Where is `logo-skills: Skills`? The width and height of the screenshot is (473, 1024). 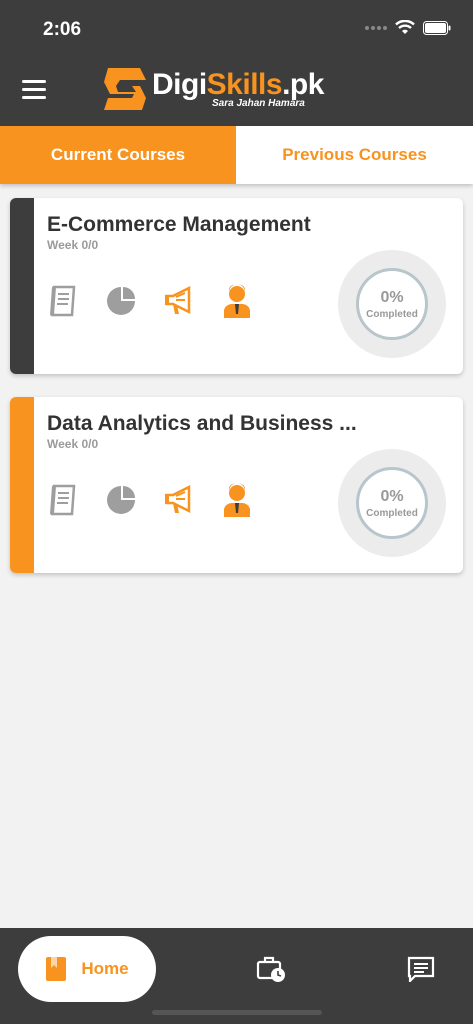
logo-skills: Skills is located at coordinates (244, 84).